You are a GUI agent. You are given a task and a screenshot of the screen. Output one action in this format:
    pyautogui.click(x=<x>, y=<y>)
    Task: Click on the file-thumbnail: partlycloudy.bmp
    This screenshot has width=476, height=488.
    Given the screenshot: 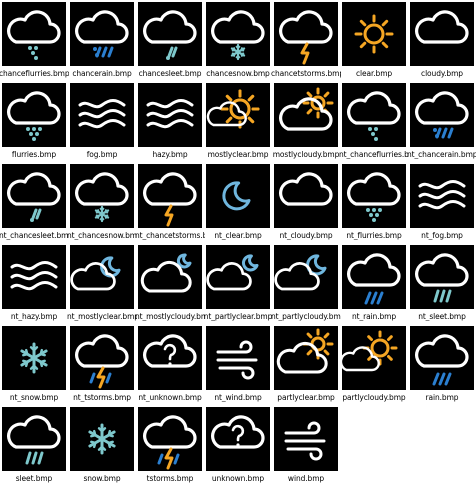 What is the action you would take?
    pyautogui.click(x=376, y=366)
    